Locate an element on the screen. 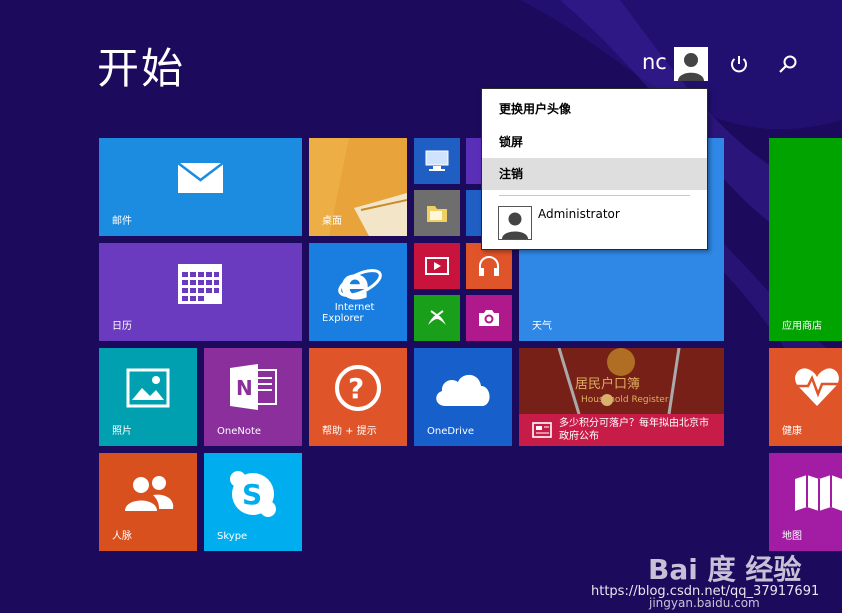 The width and height of the screenshot is (842, 613). camera-icon is located at coordinates (489, 318).